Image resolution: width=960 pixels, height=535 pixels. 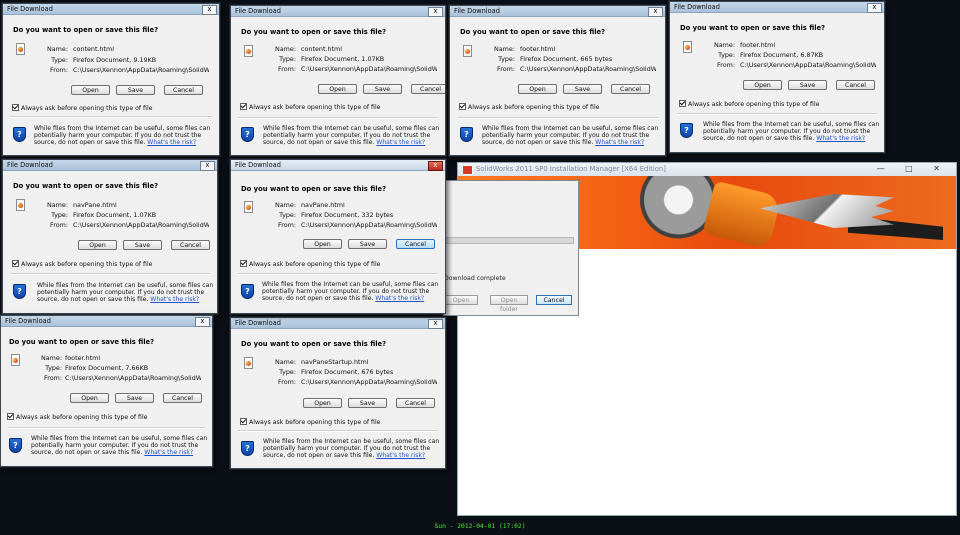 I want to click on solidworks-cancel-button: Cancel, so click(x=554, y=300).